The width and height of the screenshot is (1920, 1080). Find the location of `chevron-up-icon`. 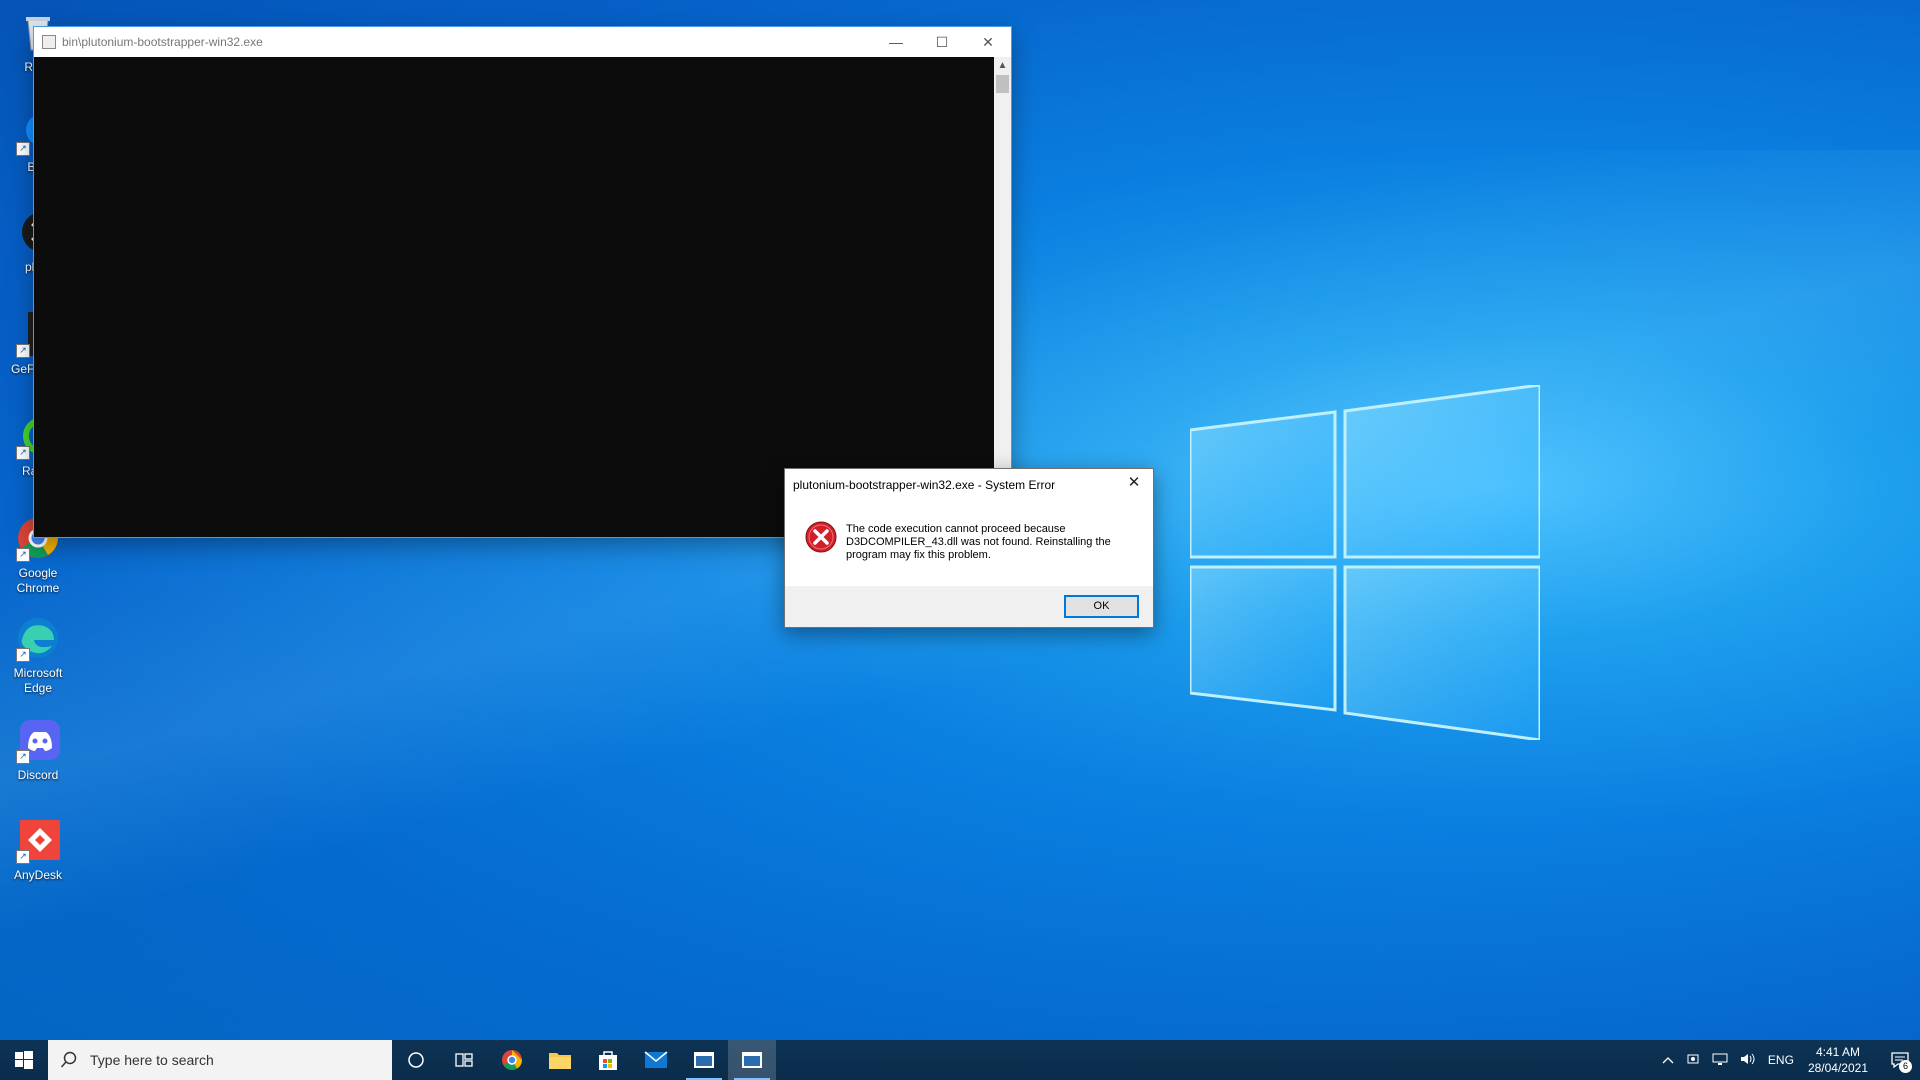

chevron-up-icon is located at coordinates (1668, 1060).